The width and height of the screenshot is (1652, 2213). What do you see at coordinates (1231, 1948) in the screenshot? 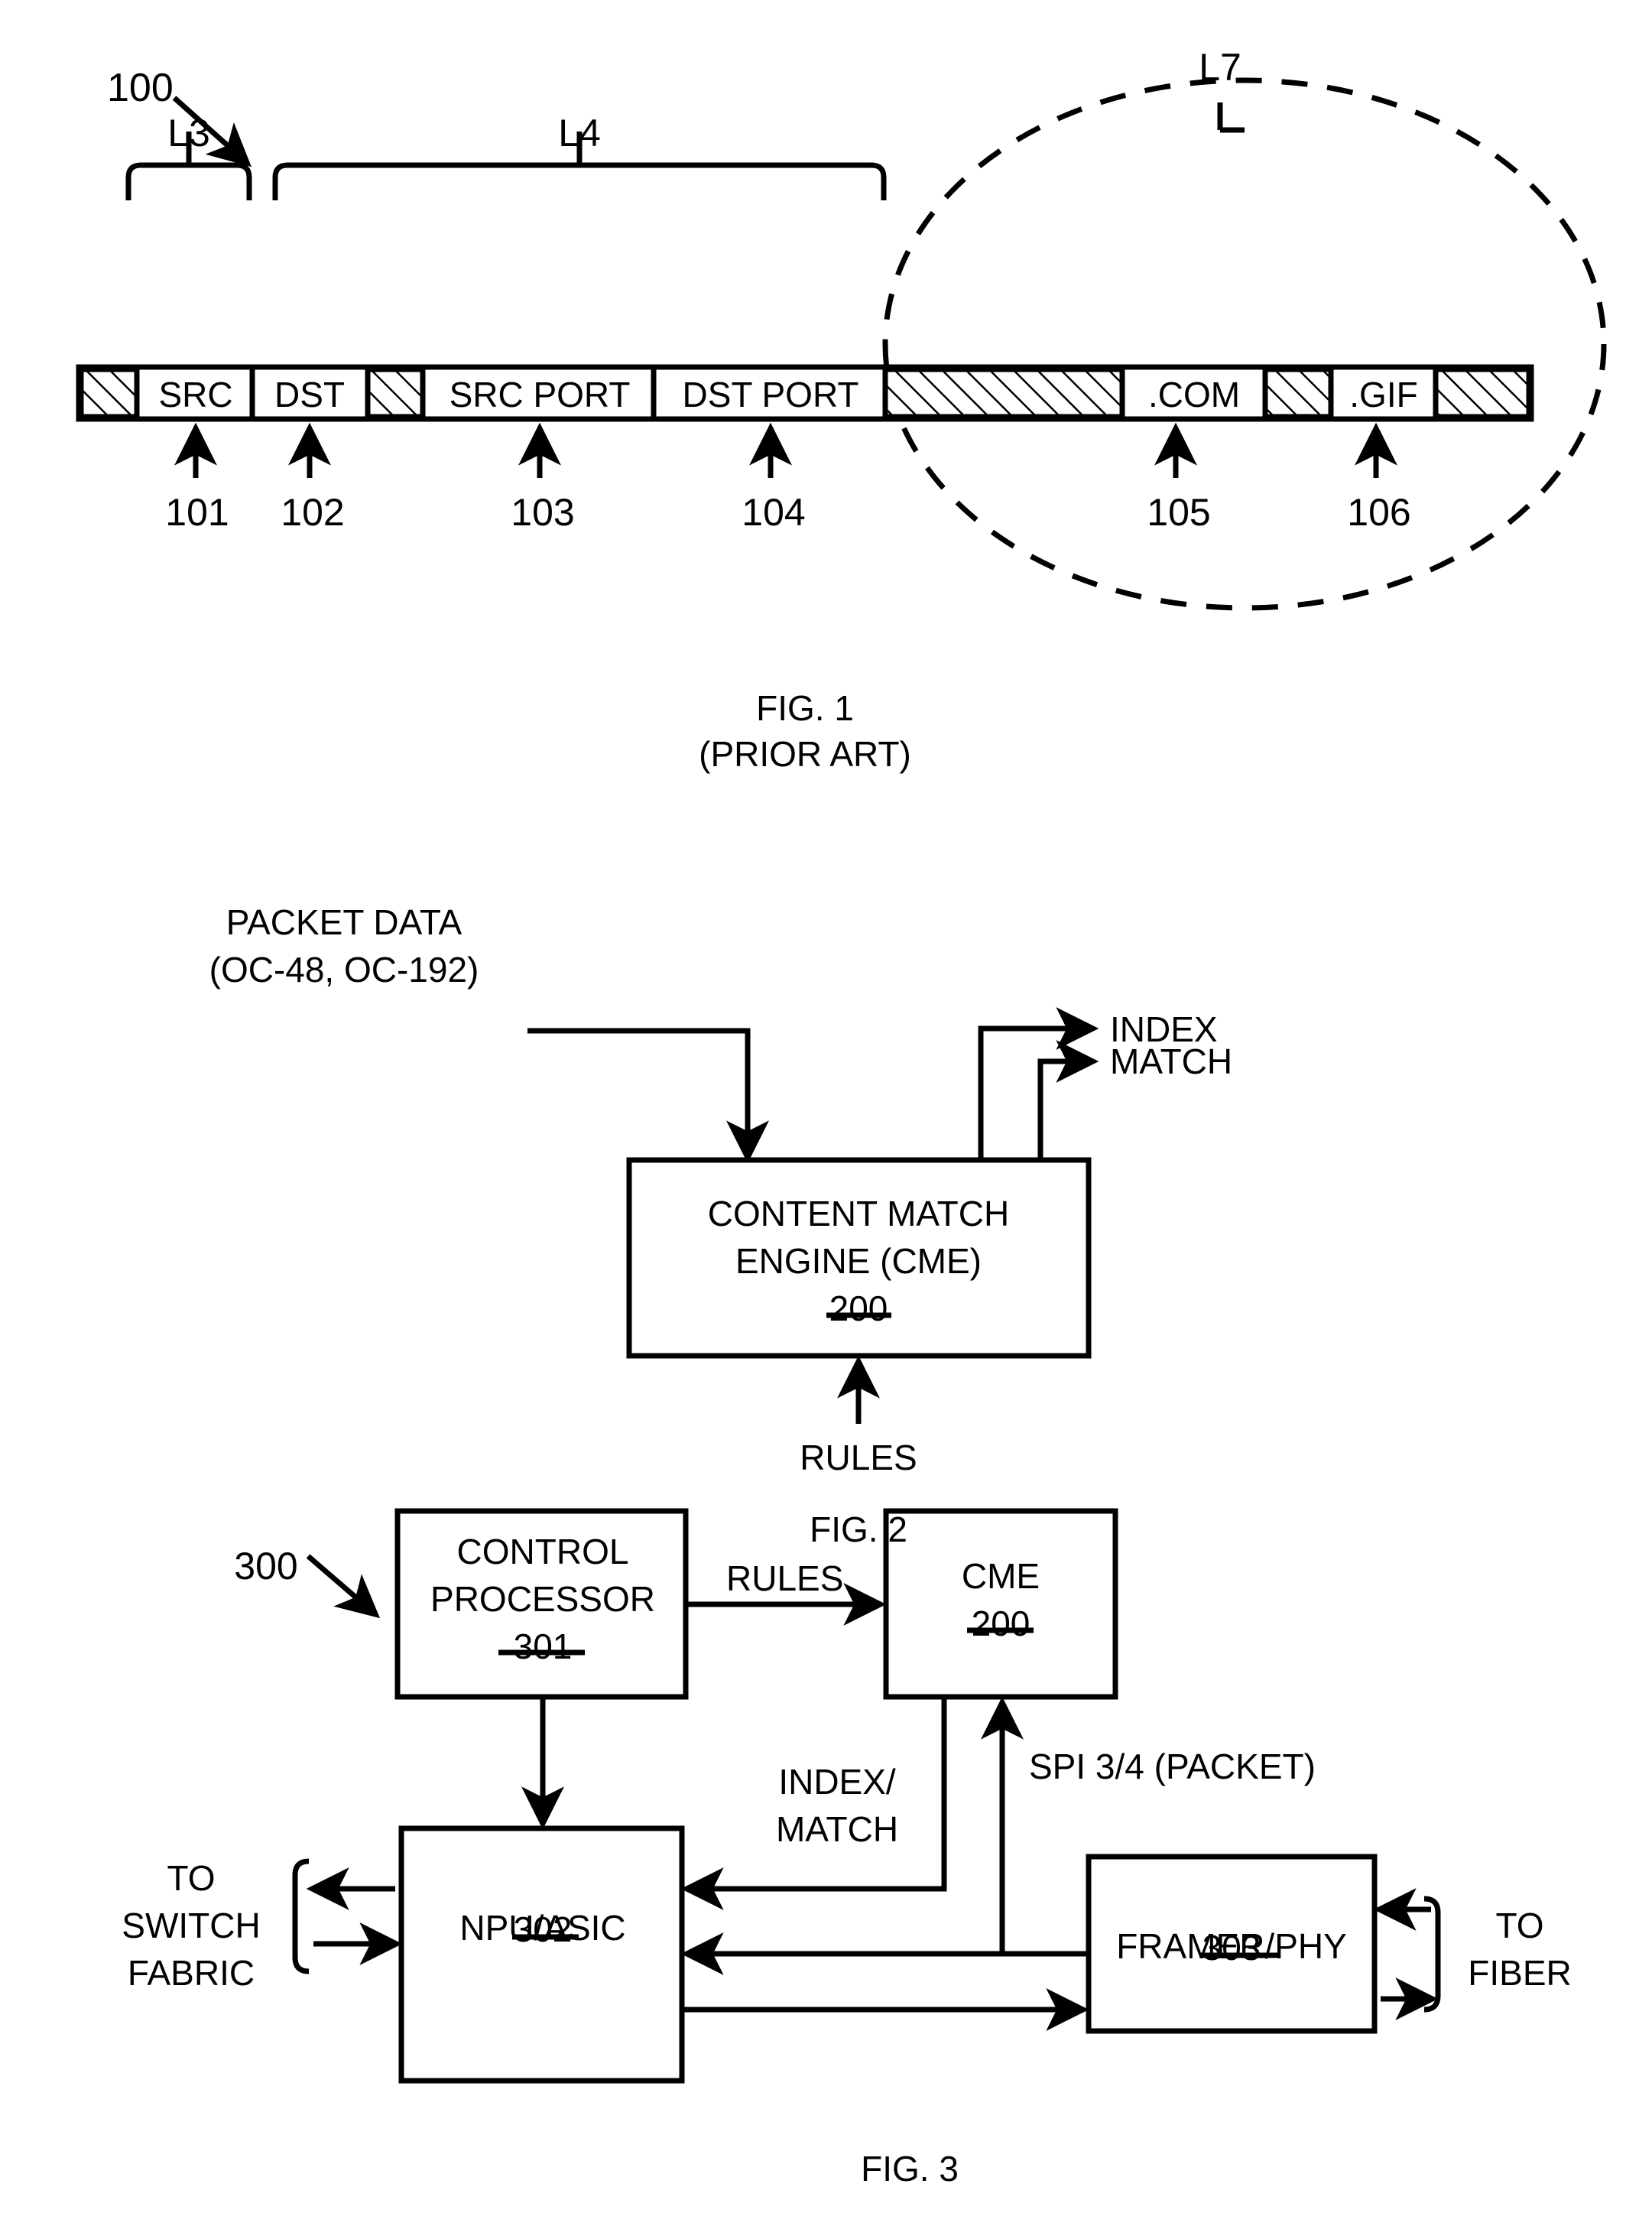
I see `fig3-framer-phy-ref: 303` at bounding box center [1231, 1948].